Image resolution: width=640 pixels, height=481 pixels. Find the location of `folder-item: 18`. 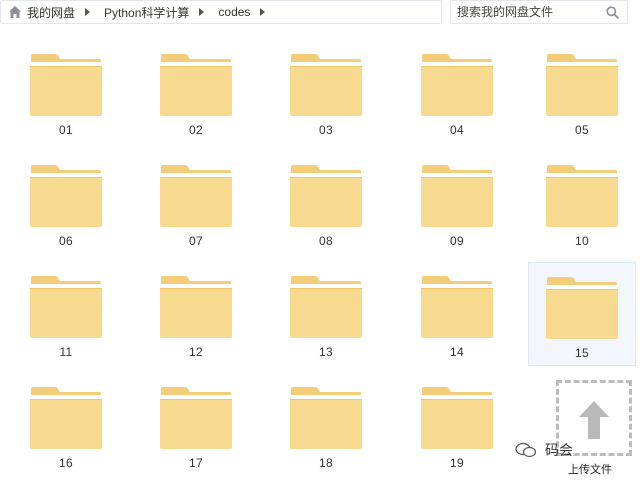

folder-item: 18 is located at coordinates (326, 425).